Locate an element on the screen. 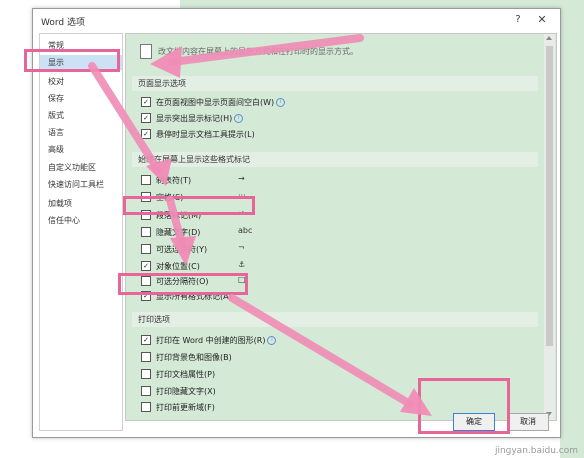  arrow-to-ok is located at coordinates (321, 351).